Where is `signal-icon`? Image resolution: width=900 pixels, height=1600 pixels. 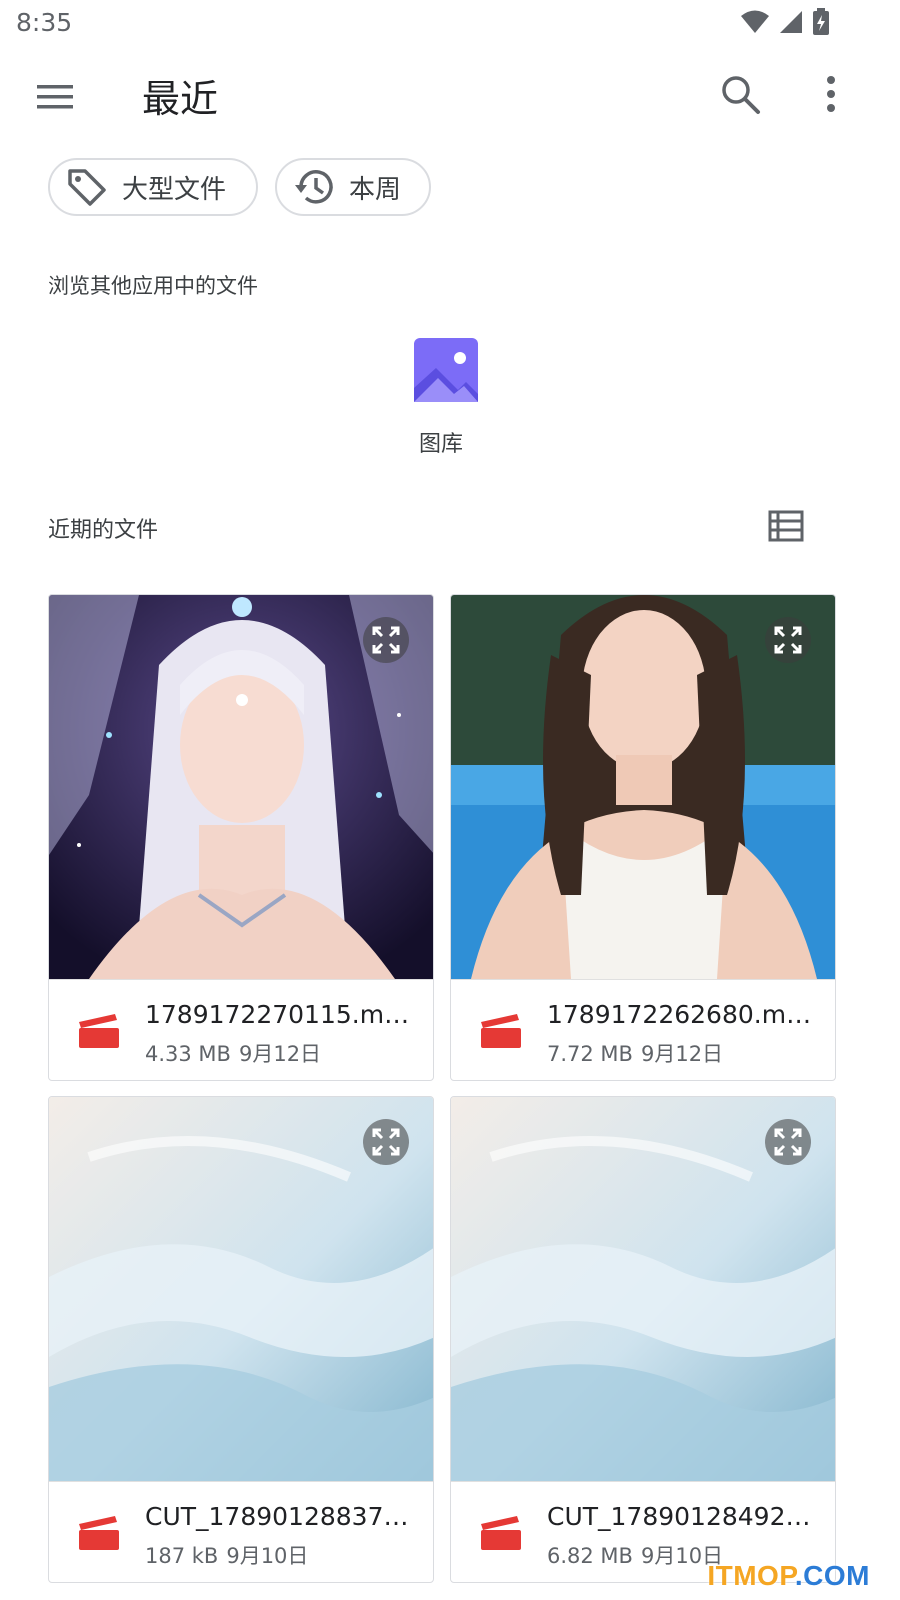 signal-icon is located at coordinates (791, 22).